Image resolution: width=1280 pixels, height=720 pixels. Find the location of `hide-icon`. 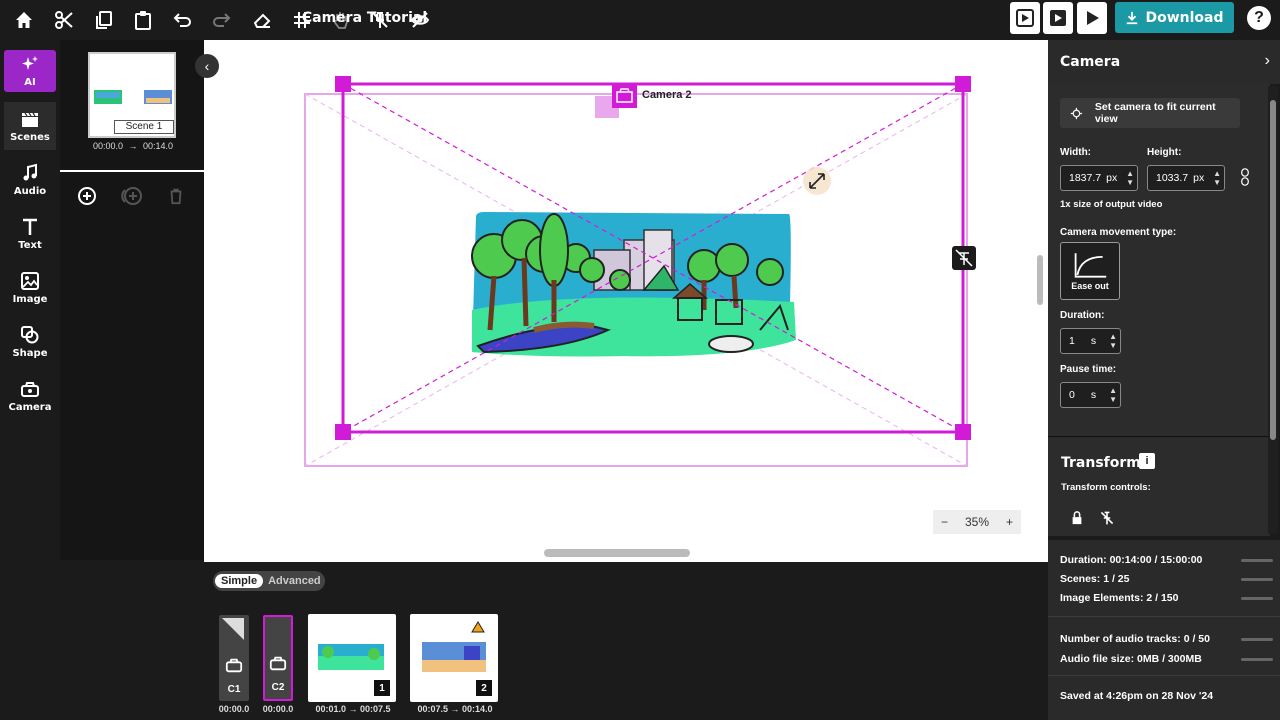

hide-icon is located at coordinates (420, 20).